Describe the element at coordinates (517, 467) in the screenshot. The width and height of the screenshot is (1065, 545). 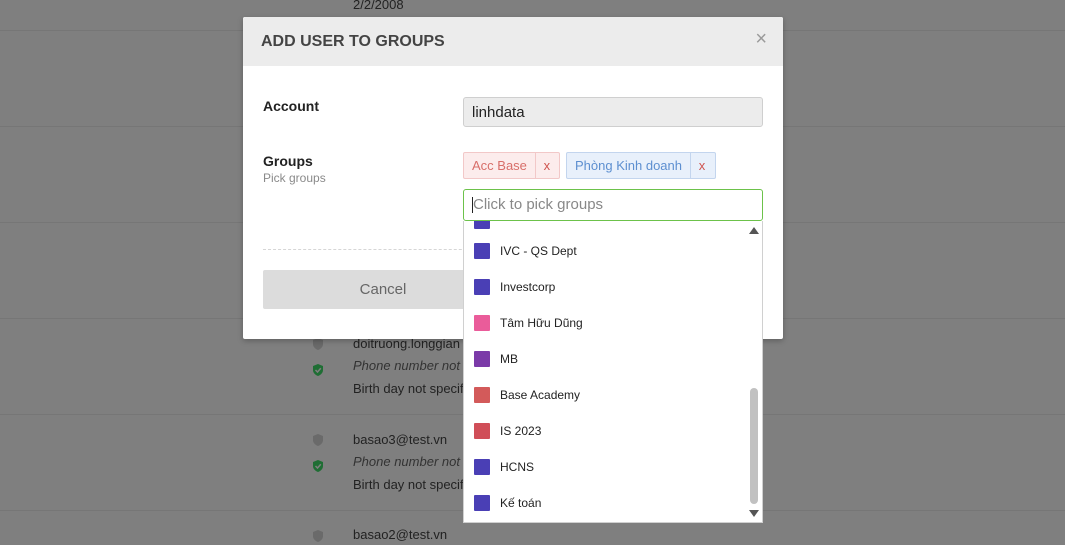
I see `dropdown-option-label: HCNS` at that location.